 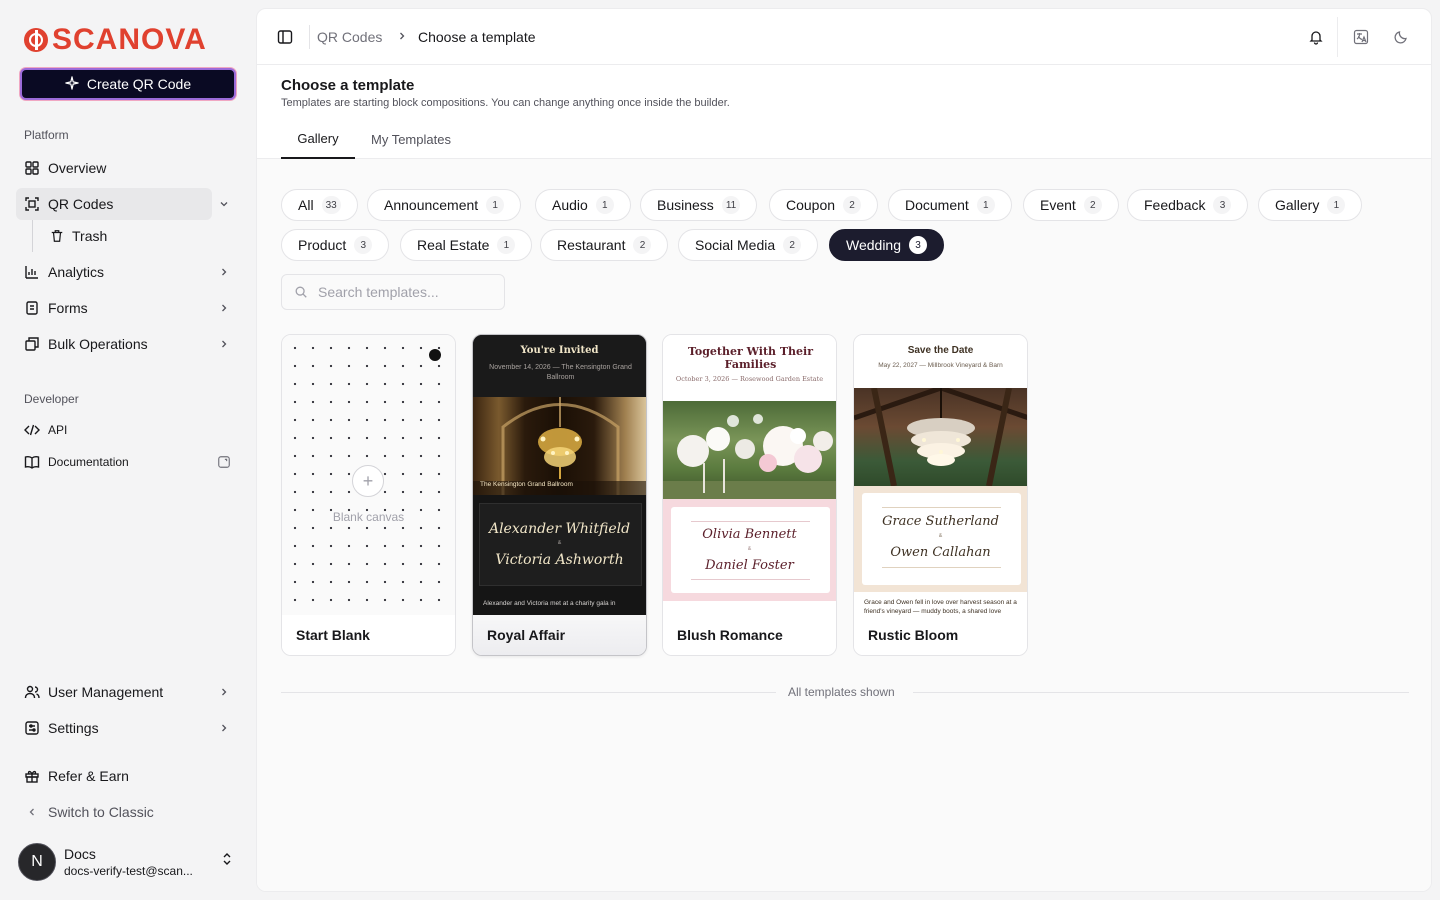 What do you see at coordinates (32, 236) in the screenshot?
I see `submenu-line` at bounding box center [32, 236].